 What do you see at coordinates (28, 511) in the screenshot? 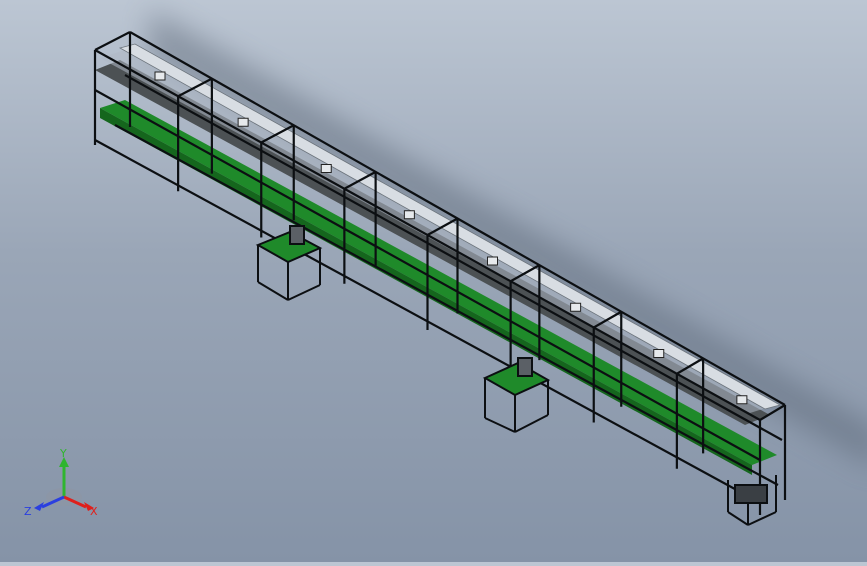
I see `z-axis-label: Z` at bounding box center [28, 511].